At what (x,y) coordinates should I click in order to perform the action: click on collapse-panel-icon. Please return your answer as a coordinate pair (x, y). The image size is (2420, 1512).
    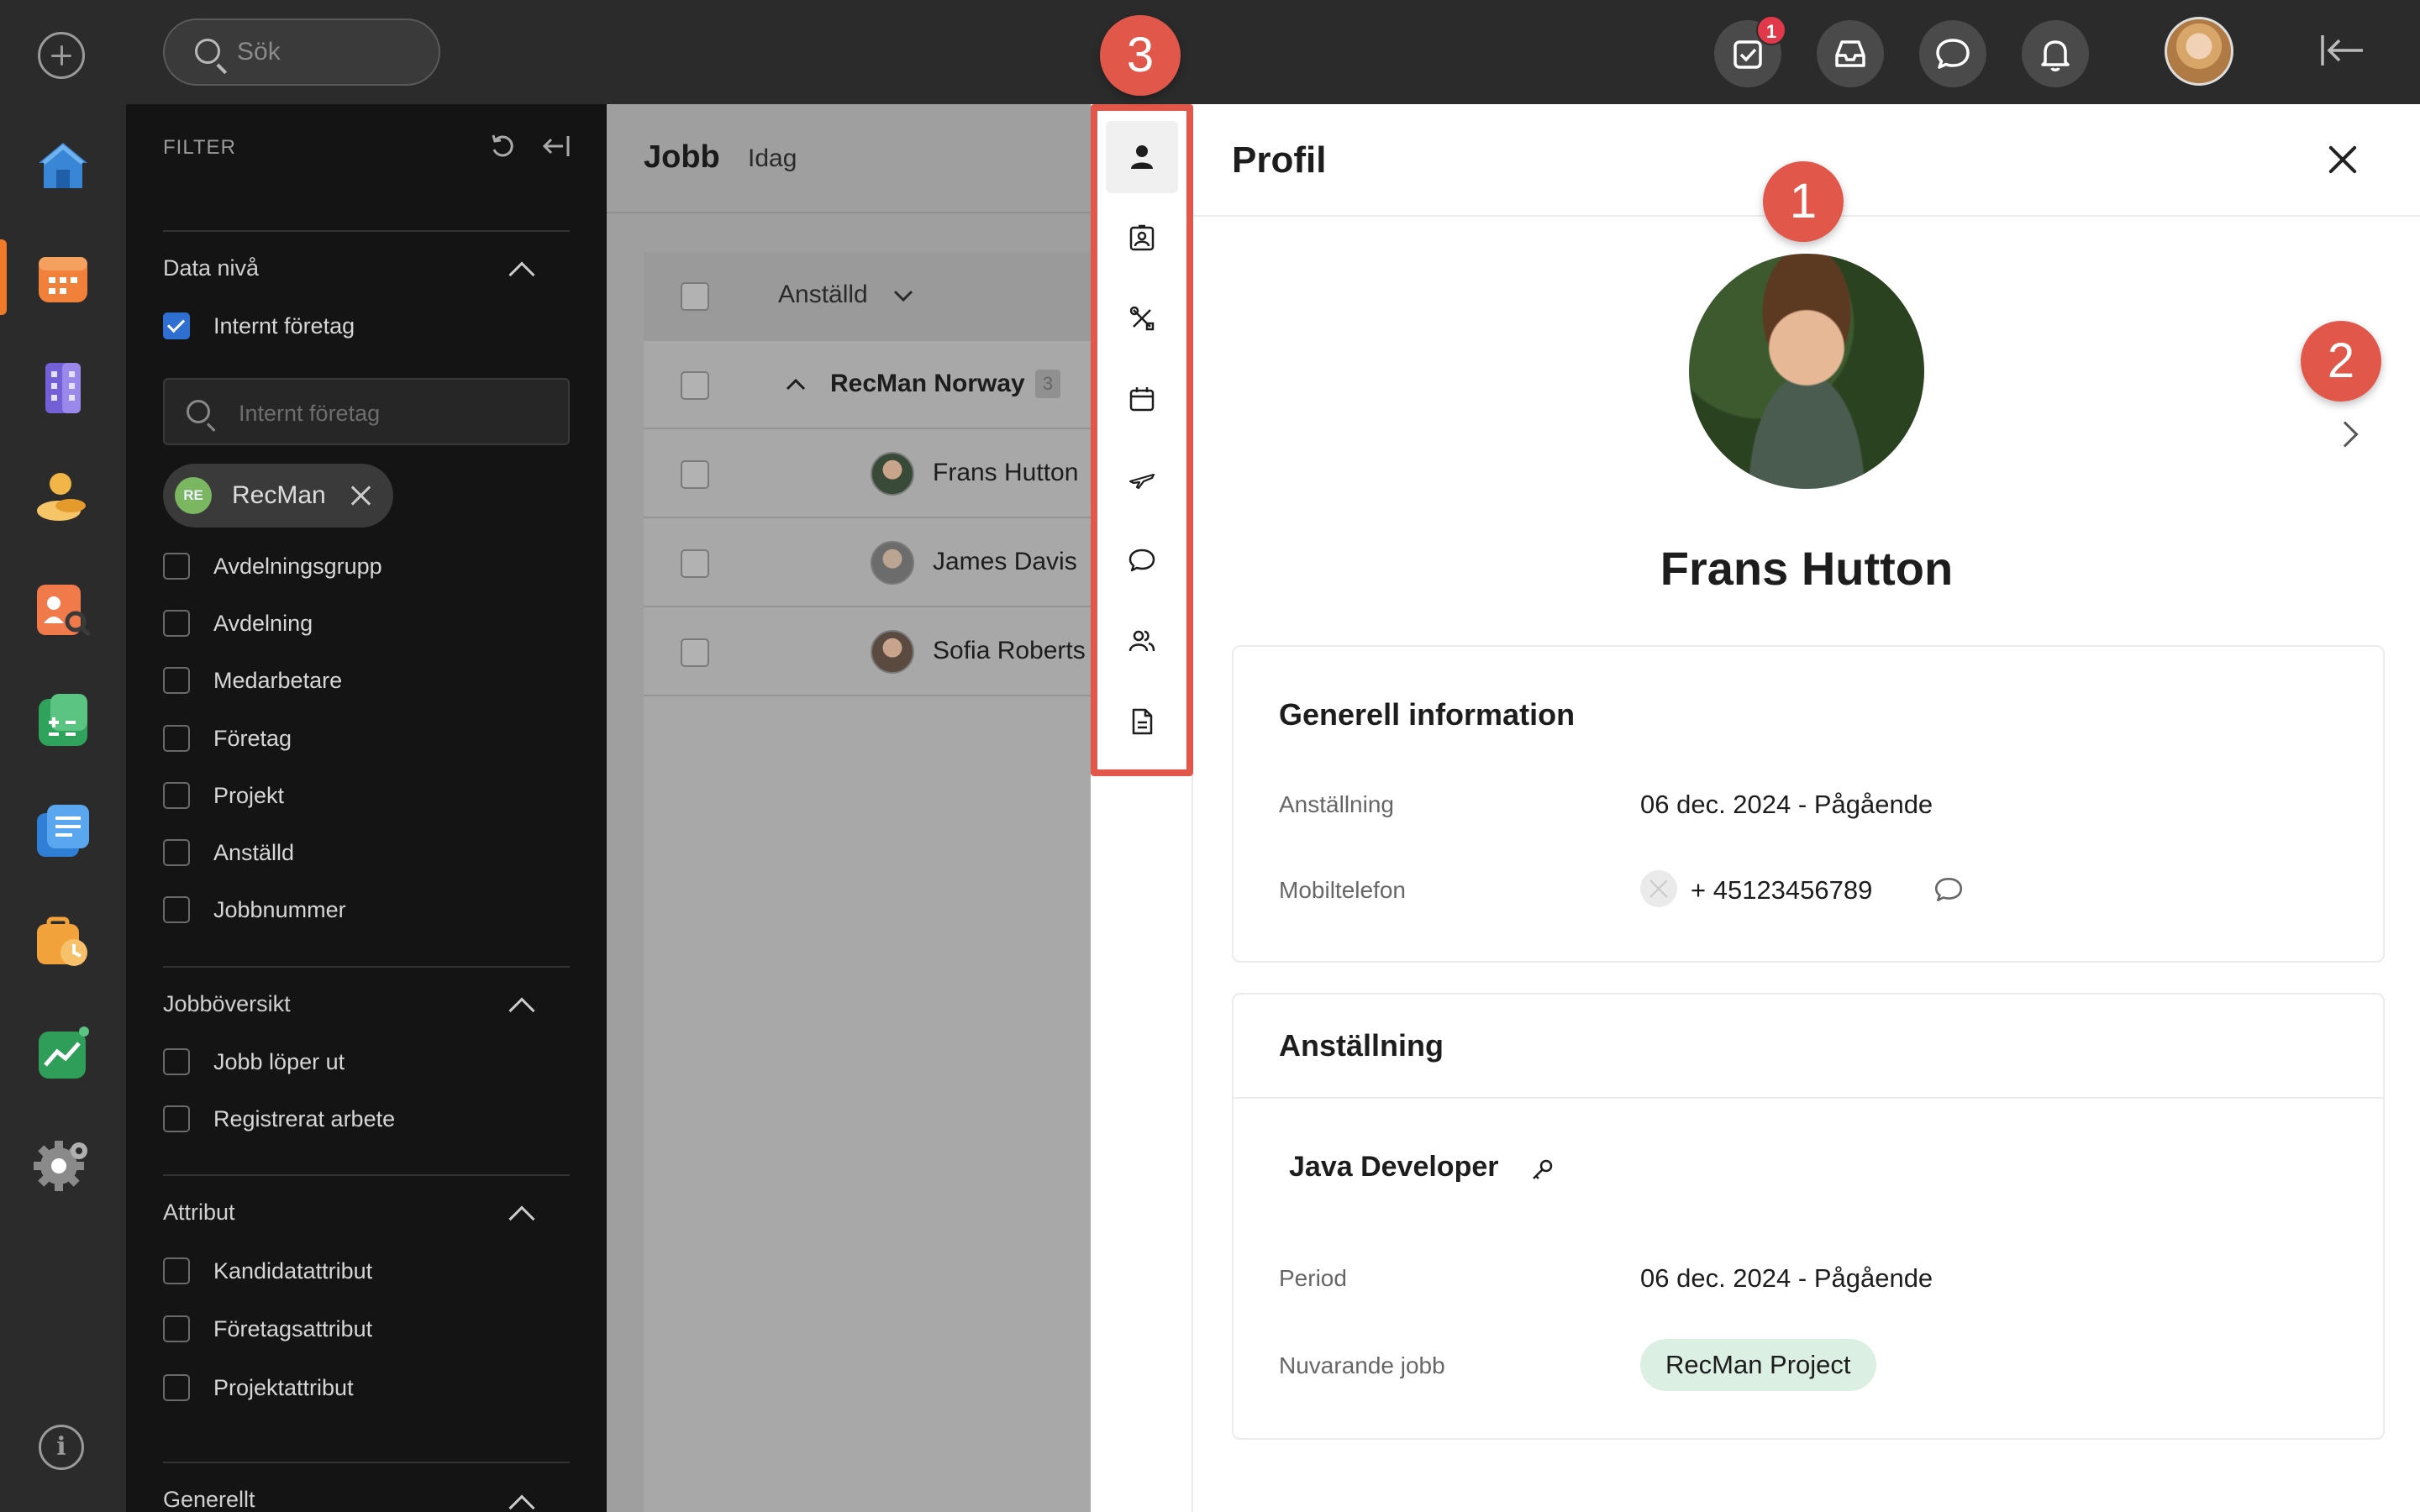
    Looking at the image, I should click on (2342, 50).